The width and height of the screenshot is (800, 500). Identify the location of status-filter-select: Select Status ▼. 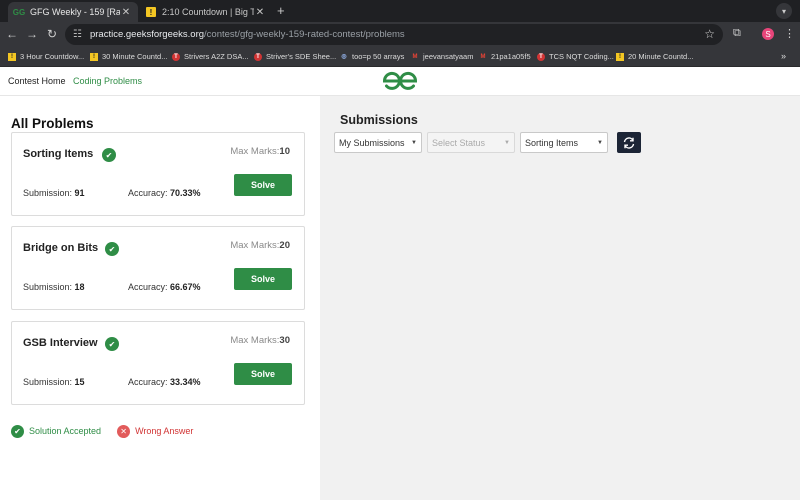
(471, 142).